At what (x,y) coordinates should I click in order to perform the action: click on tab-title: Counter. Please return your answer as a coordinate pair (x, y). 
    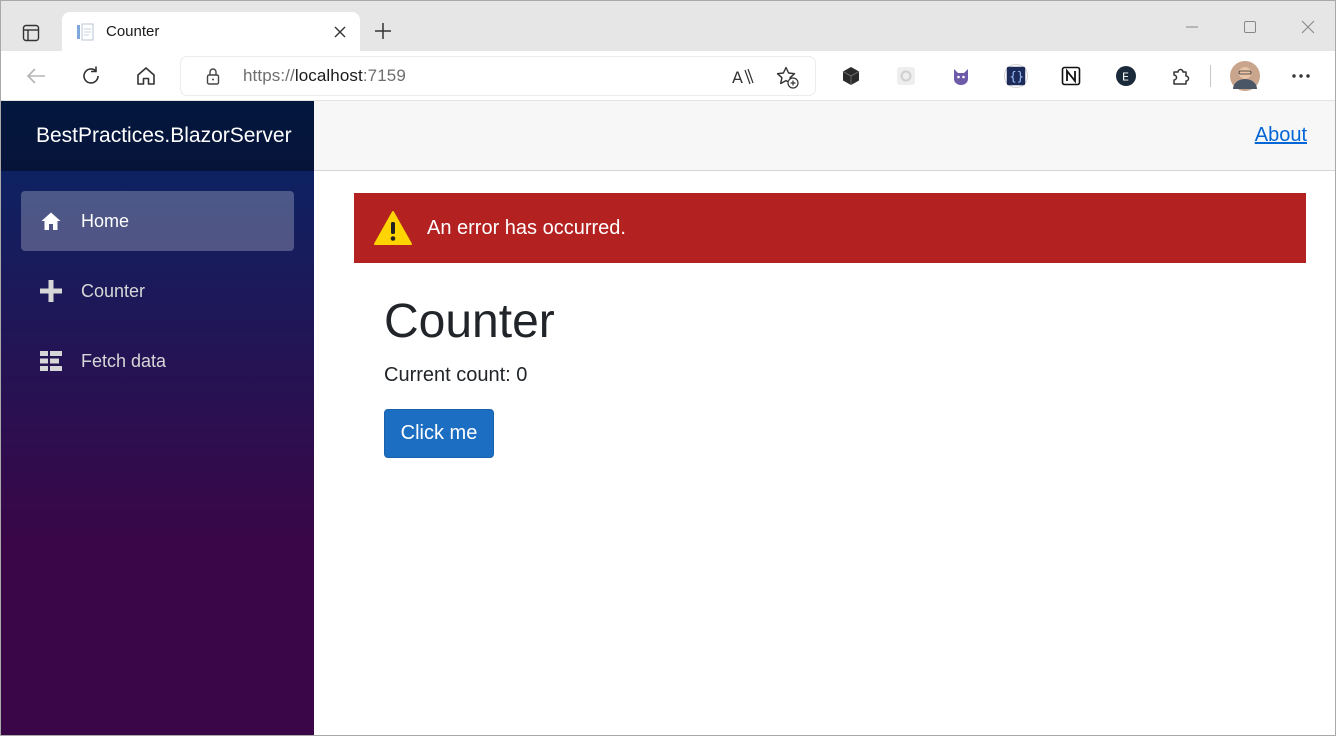
    Looking at the image, I should click on (133, 31).